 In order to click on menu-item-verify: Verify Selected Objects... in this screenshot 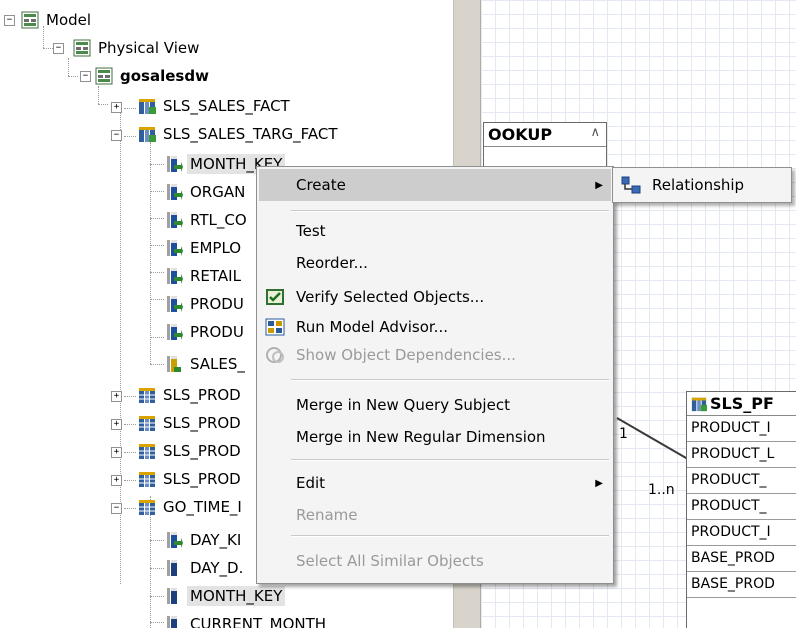, I will do `click(435, 297)`.